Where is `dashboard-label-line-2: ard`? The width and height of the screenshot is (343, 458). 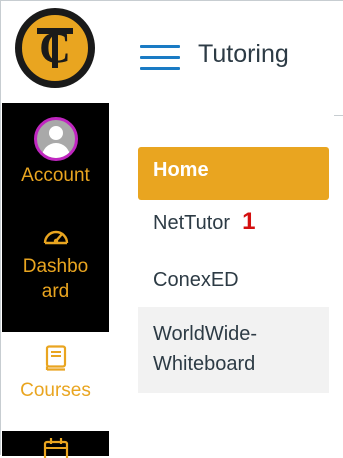
dashboard-label-line-2: ard is located at coordinates (55, 291).